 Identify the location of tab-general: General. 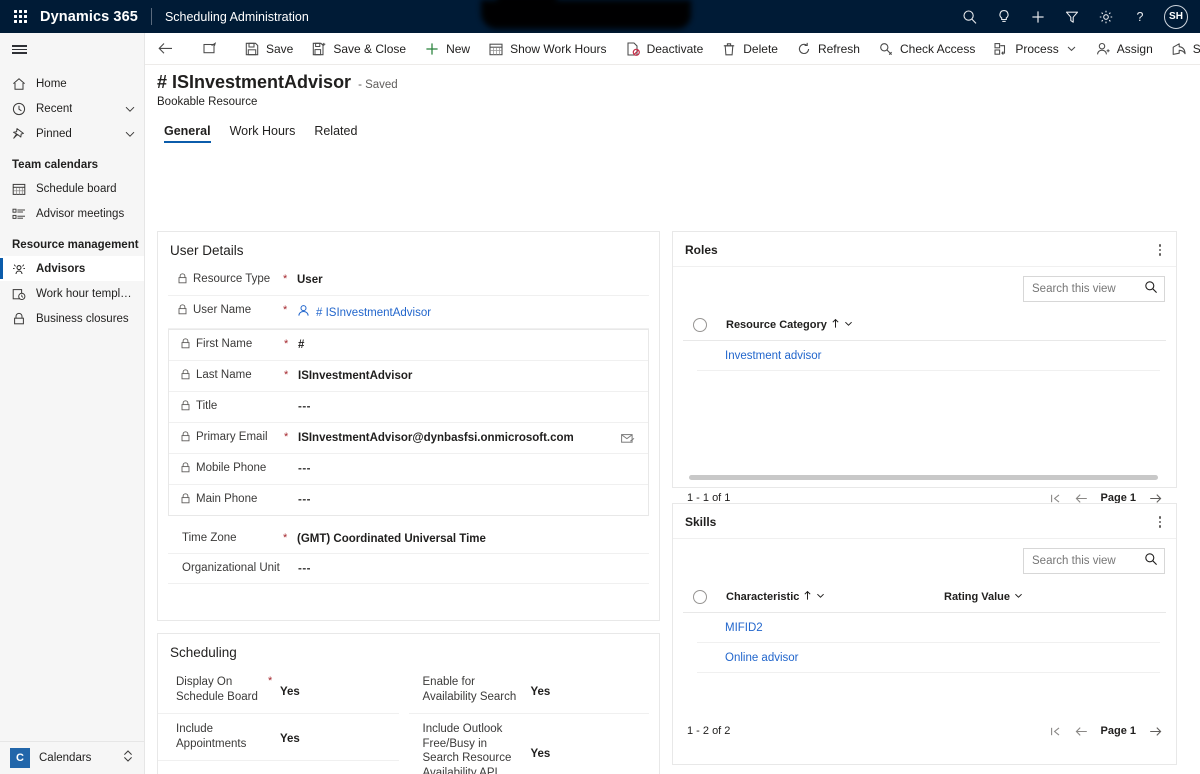
(187, 133).